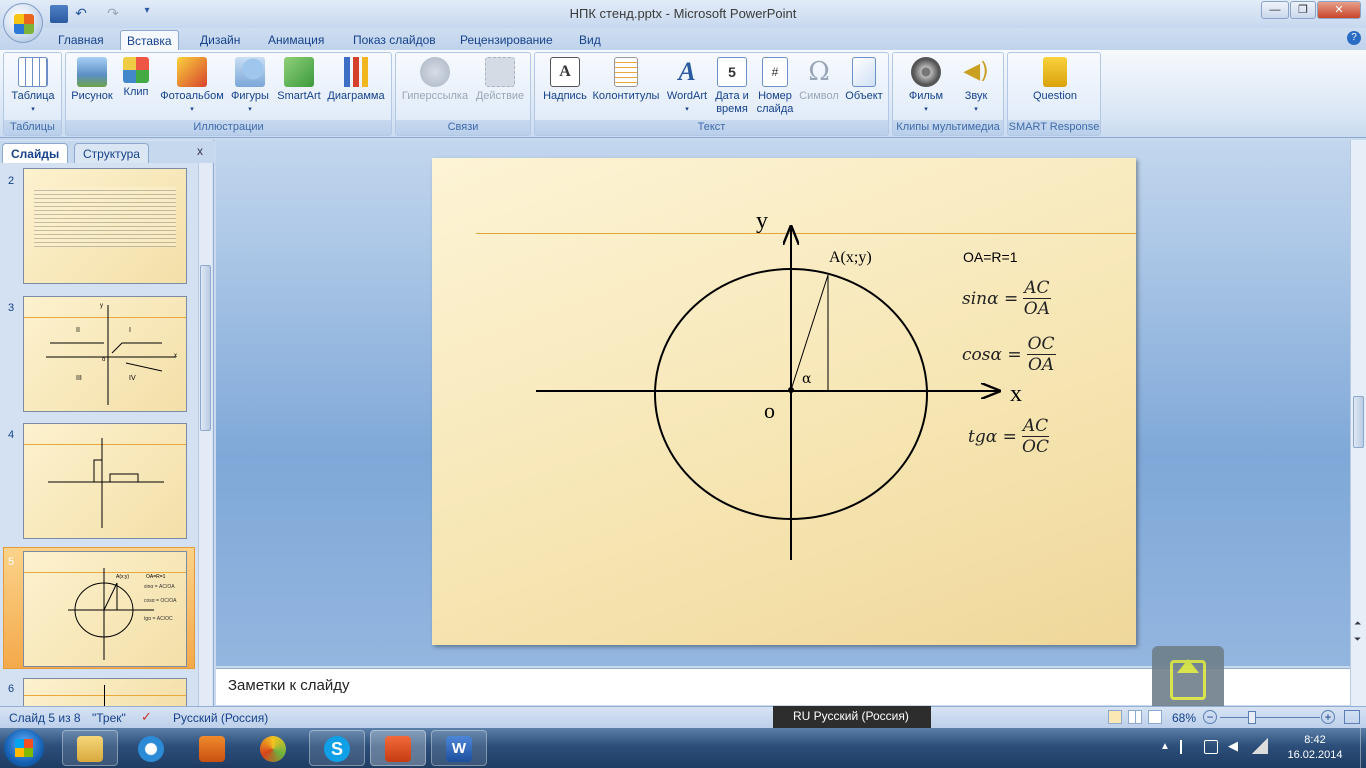 Image resolution: width=1366 pixels, height=768 pixels. What do you see at coordinates (109, 718) in the screenshot?
I see `theme-name: "Трек"` at bounding box center [109, 718].